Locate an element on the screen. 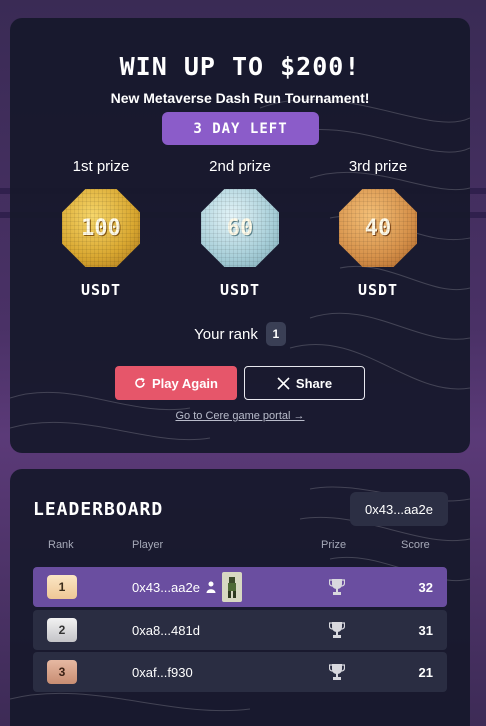 The image size is (486, 726). prize-amount: 60 is located at coordinates (240, 228).